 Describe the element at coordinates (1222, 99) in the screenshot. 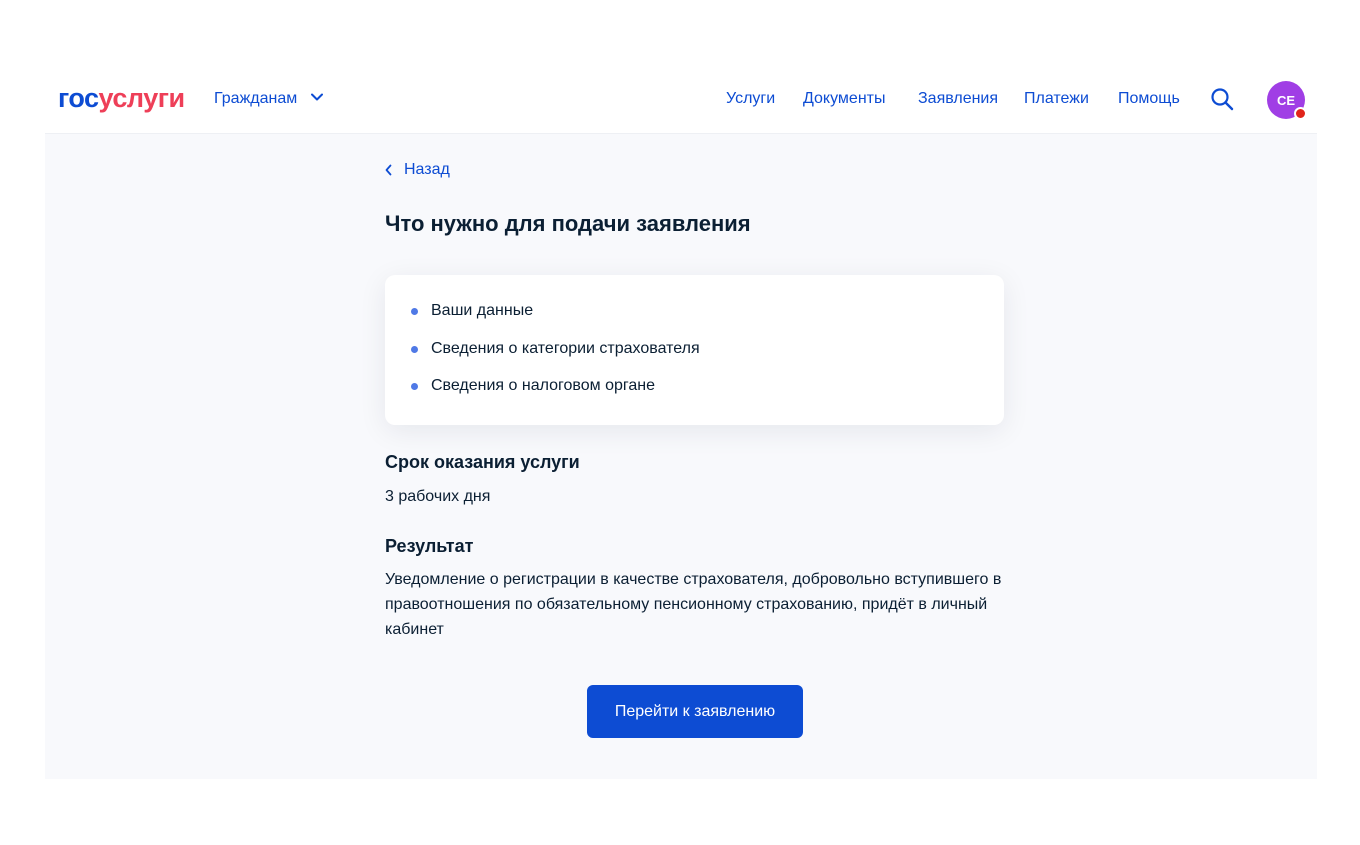

I see `search-icon` at that location.